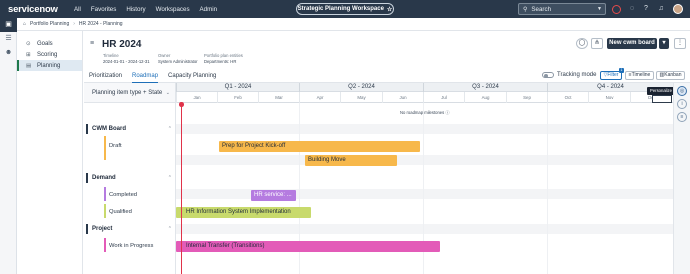  I want to click on quarter-q1: Q1 - 2024, so click(237, 87).